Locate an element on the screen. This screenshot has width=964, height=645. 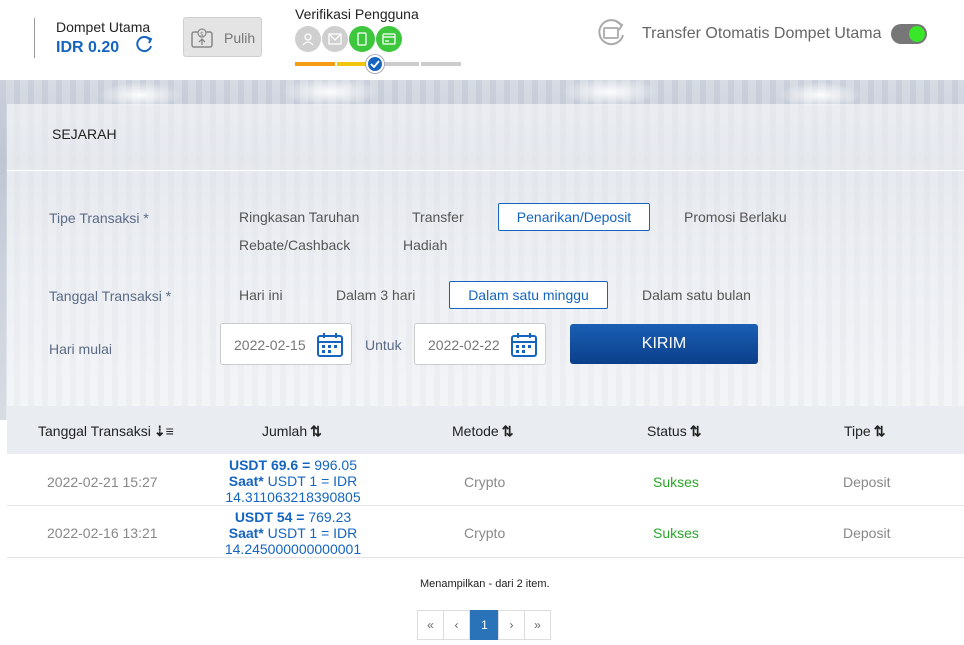
email-icon is located at coordinates (335, 39).